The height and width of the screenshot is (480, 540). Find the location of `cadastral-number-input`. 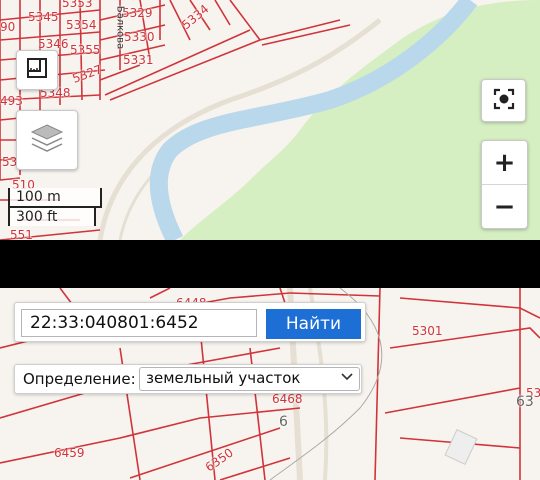

cadastral-number-input is located at coordinates (139, 323).